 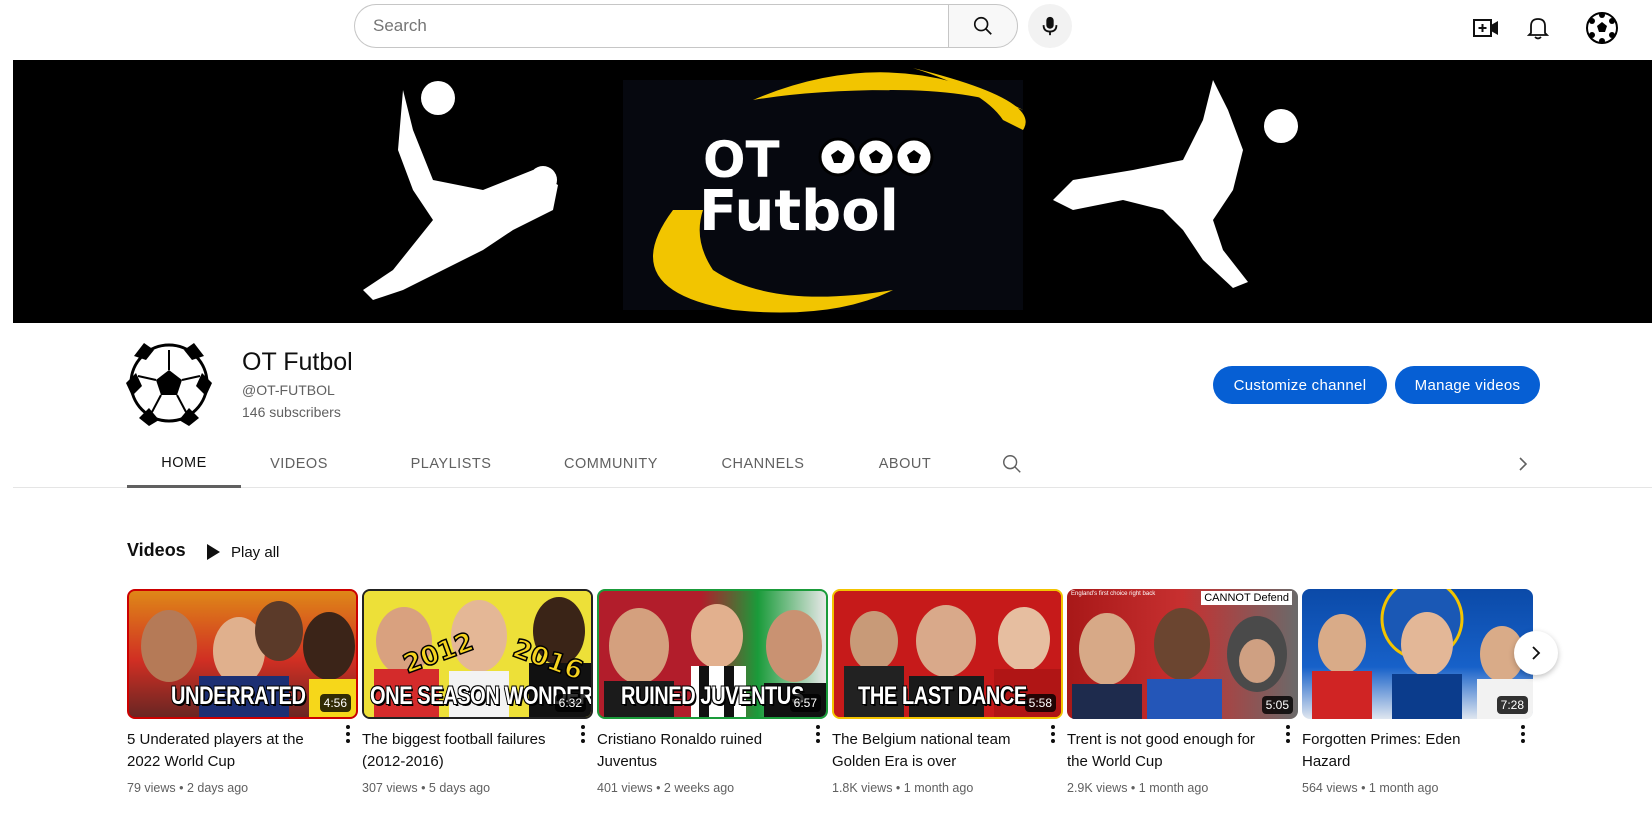 I want to click on bell-icon, so click(x=1538, y=29).